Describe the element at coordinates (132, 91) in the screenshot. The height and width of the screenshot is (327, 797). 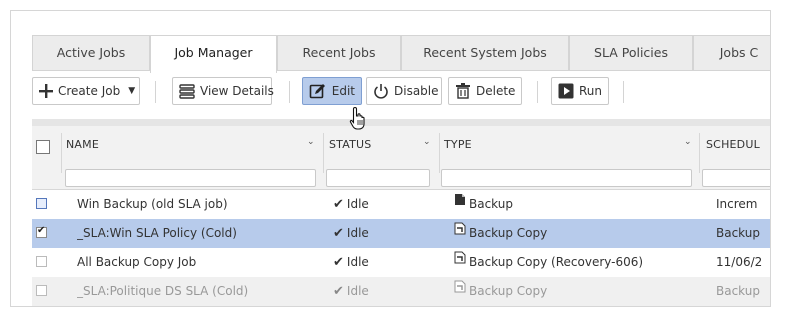
I see `dropdown-caret-icon: ▼` at that location.